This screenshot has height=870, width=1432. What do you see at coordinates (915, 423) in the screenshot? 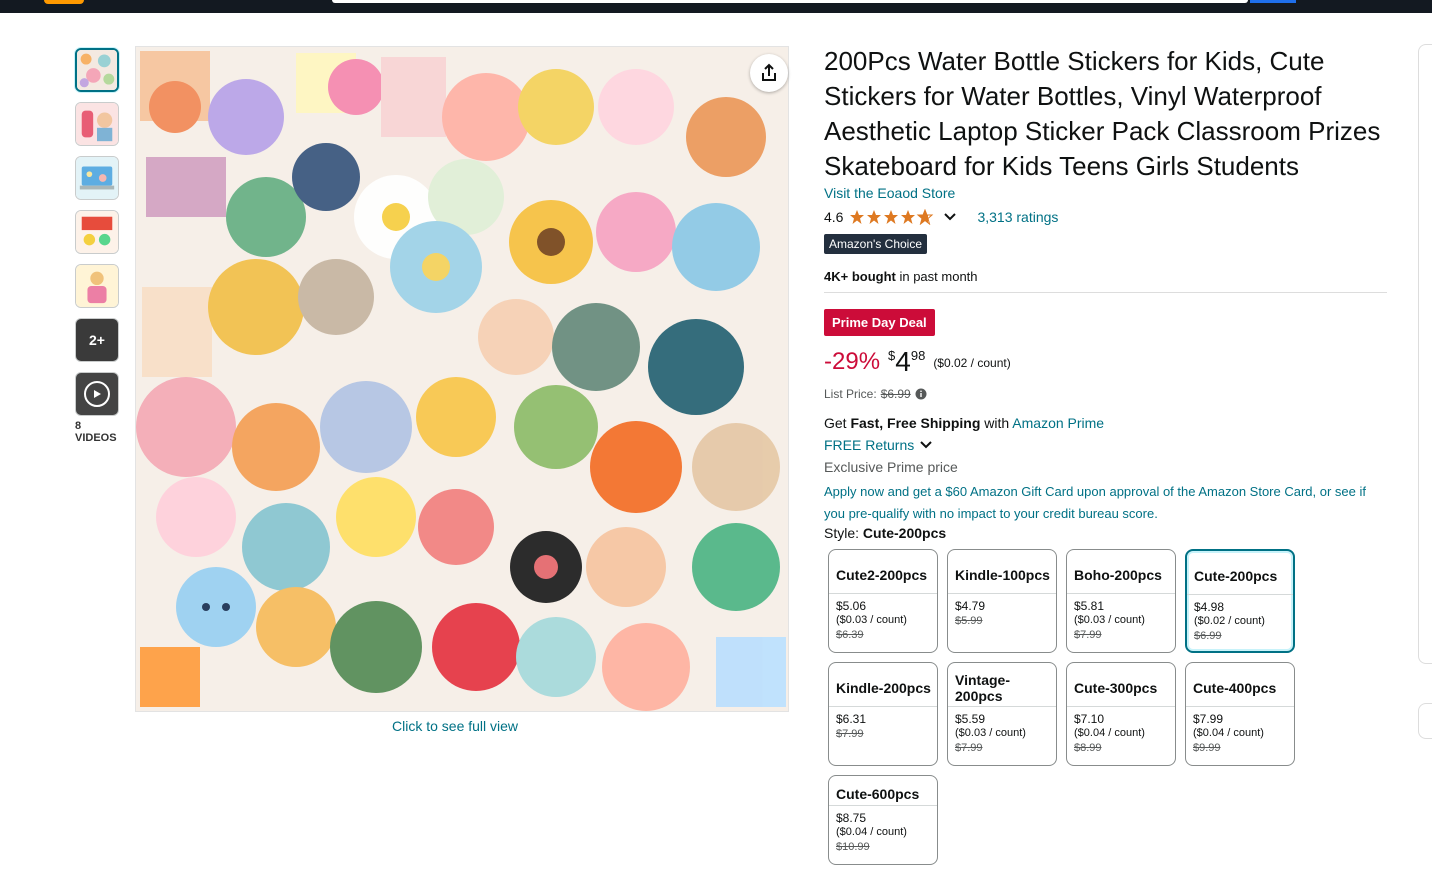
I see `shipping-fast-free: Fast, Free Shipping` at bounding box center [915, 423].